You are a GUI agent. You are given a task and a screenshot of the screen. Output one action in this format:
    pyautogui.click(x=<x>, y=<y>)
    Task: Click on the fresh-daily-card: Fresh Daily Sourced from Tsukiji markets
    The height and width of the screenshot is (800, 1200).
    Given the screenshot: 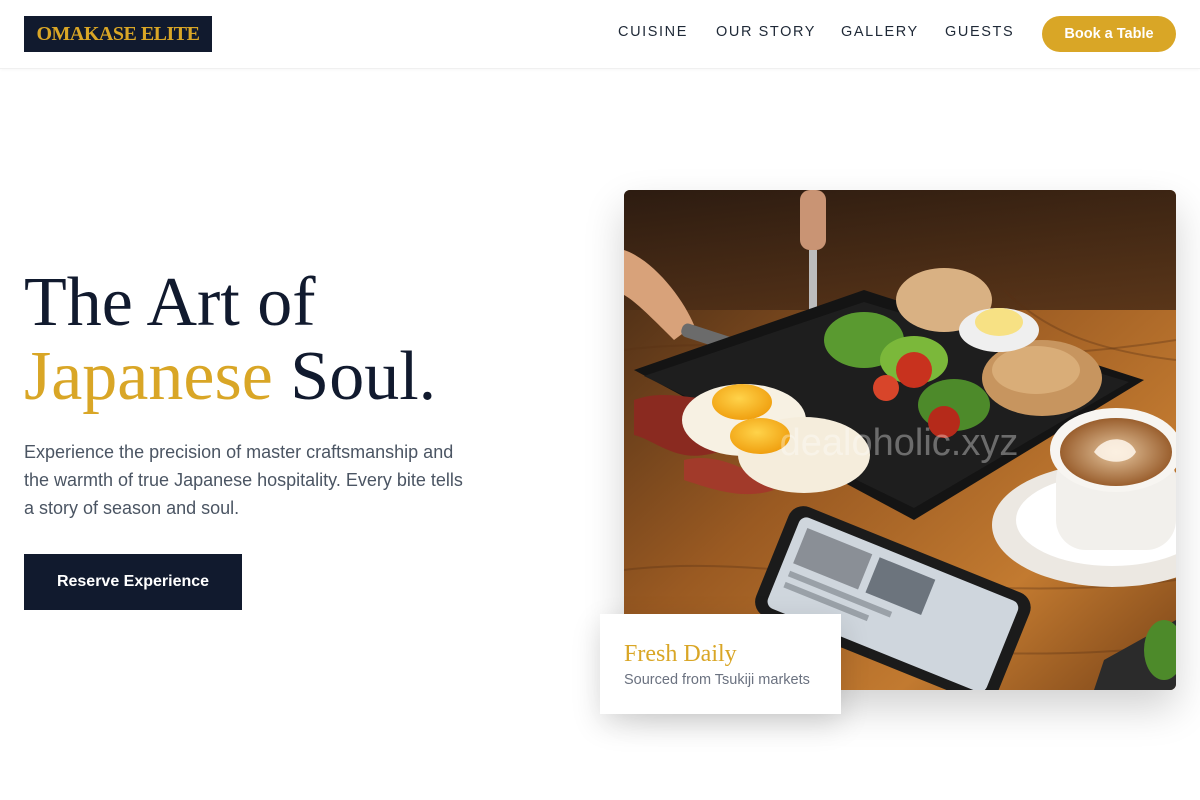 What is the action you would take?
    pyautogui.click(x=720, y=664)
    